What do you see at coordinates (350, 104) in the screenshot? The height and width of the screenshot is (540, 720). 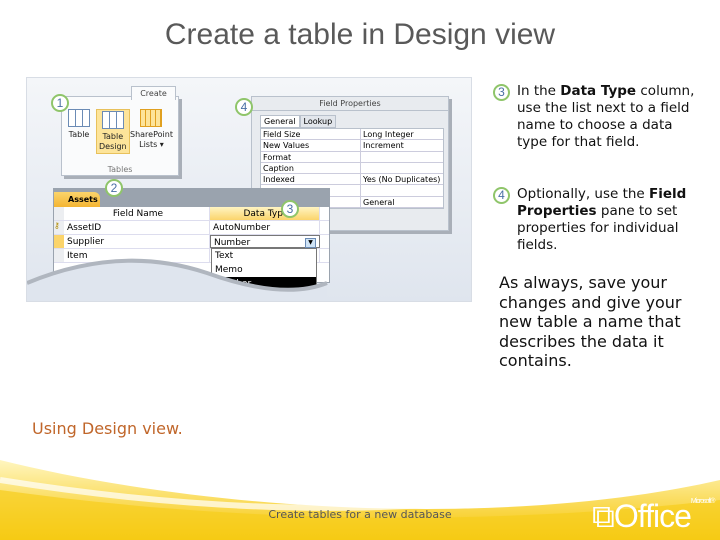 I see `field-properties-title: Field Properties` at bounding box center [350, 104].